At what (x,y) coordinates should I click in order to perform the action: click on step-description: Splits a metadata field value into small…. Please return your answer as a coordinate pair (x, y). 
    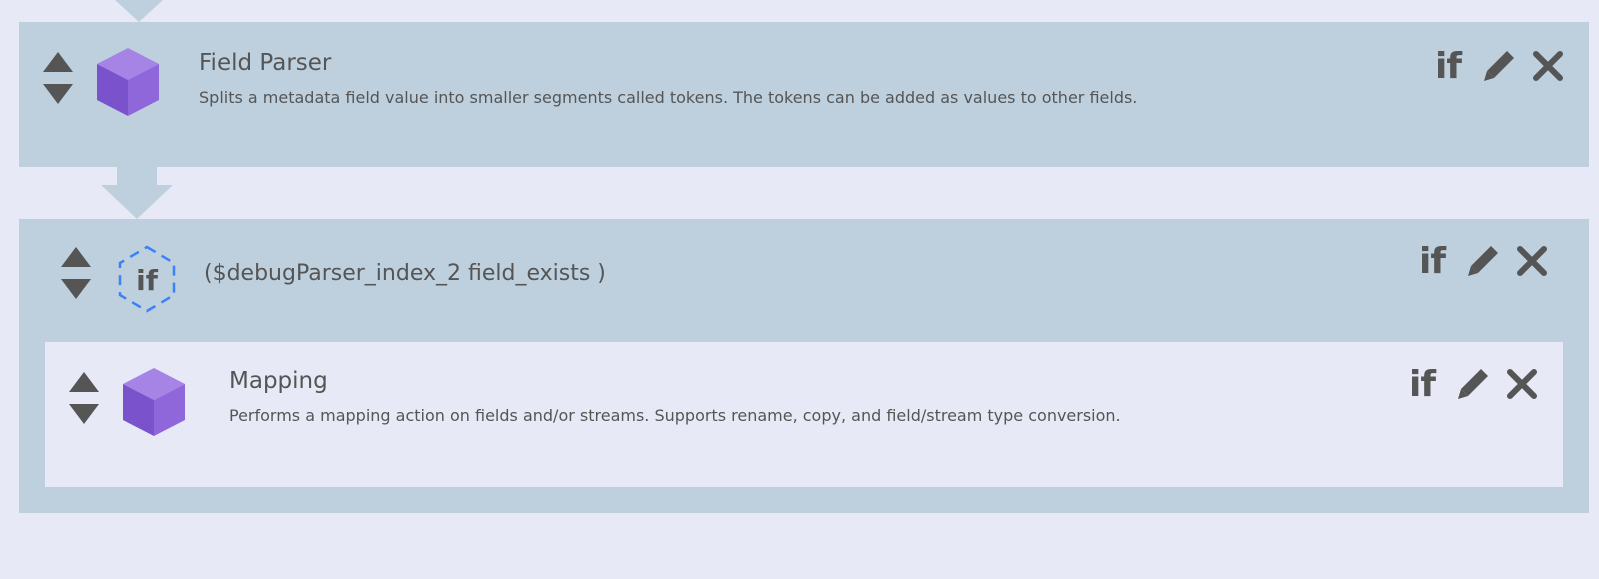
    Looking at the image, I should click on (668, 97).